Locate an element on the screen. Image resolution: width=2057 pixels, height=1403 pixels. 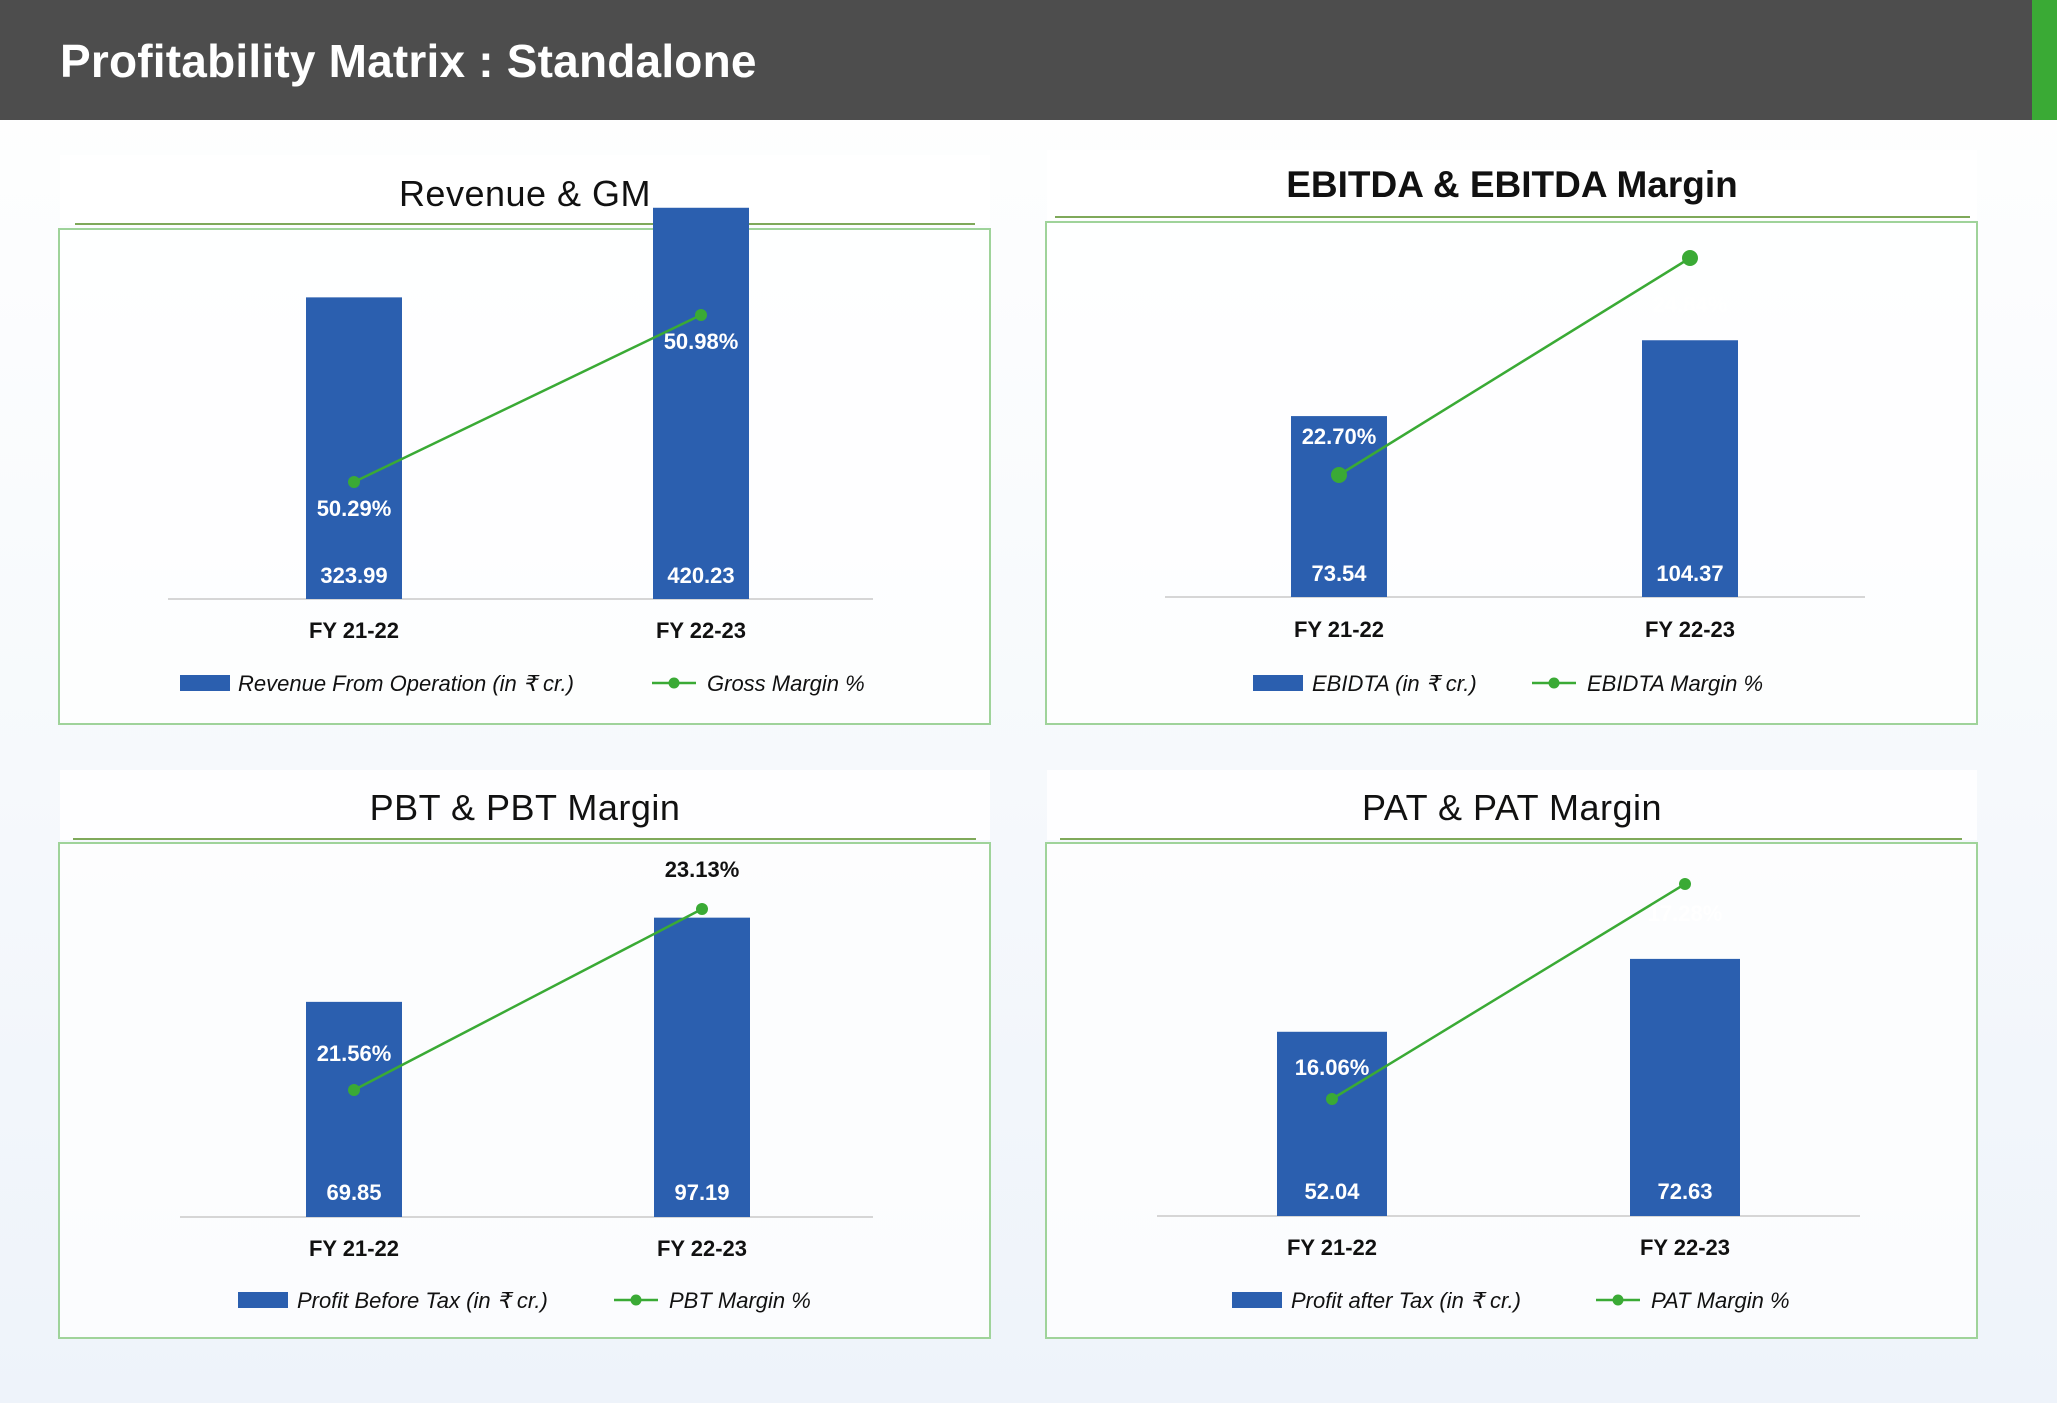
legend-label: PAT Margin % is located at coordinates (1720, 1300).